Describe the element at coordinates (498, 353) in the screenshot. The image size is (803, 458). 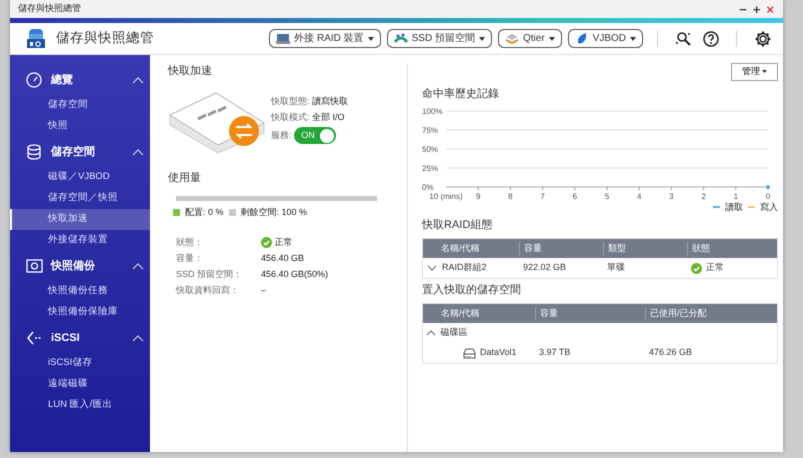
I see `table-cell-text: DataVol1` at that location.